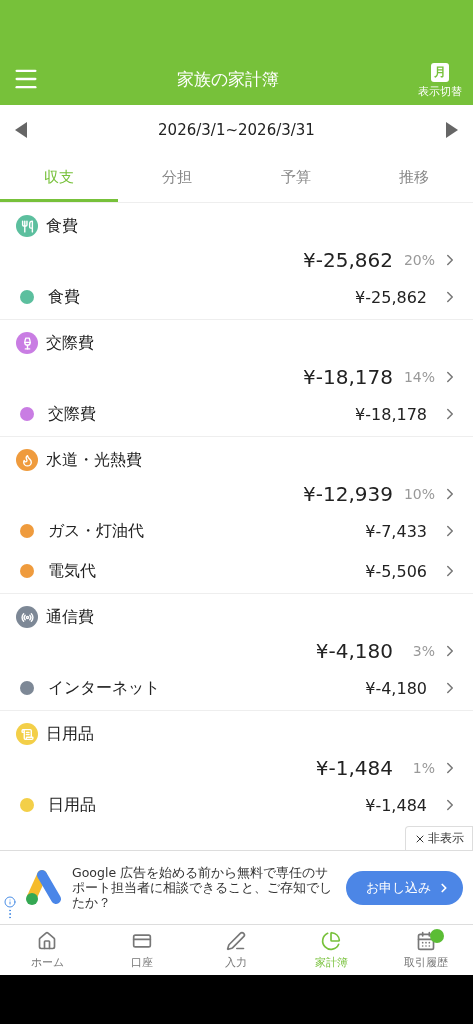 Image resolution: width=473 pixels, height=1024 pixels. What do you see at coordinates (142, 950) in the screenshot?
I see `nav-item: 口座` at bounding box center [142, 950].